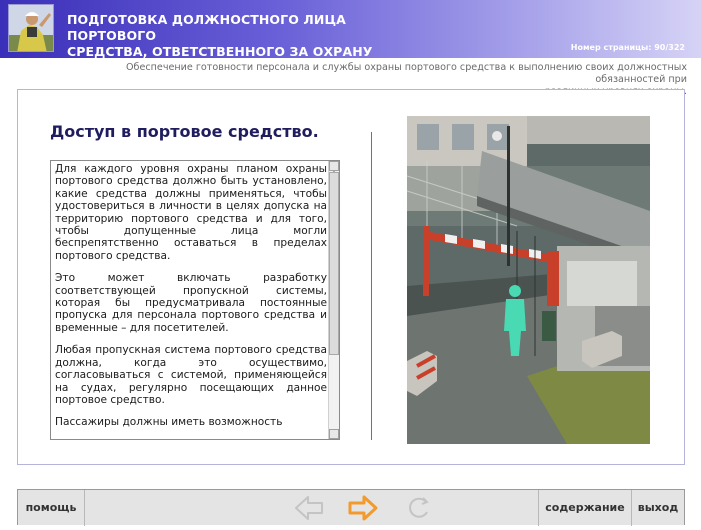  Describe the element at coordinates (334, 438) in the screenshot. I see `triangle-down-icon` at that location.